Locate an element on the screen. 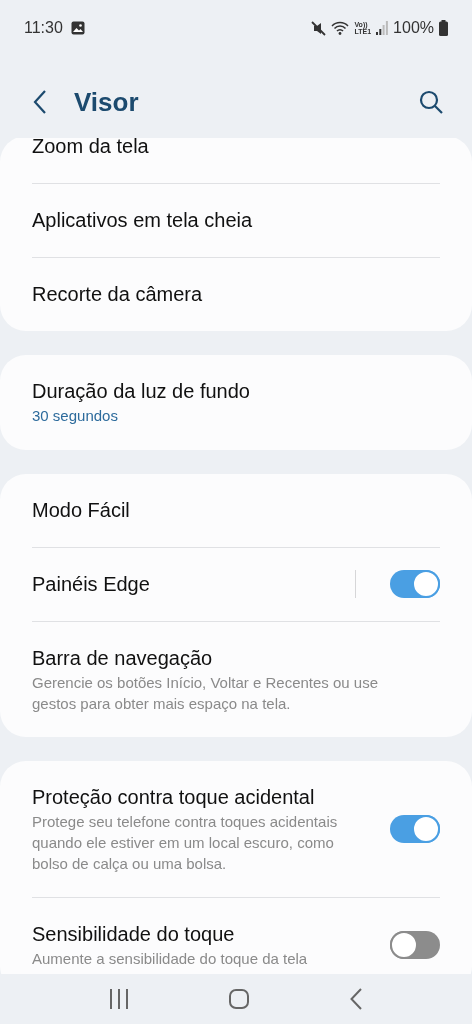 This screenshot has height=1024, width=472. setting-title: Painéis Edge is located at coordinates (179, 584).